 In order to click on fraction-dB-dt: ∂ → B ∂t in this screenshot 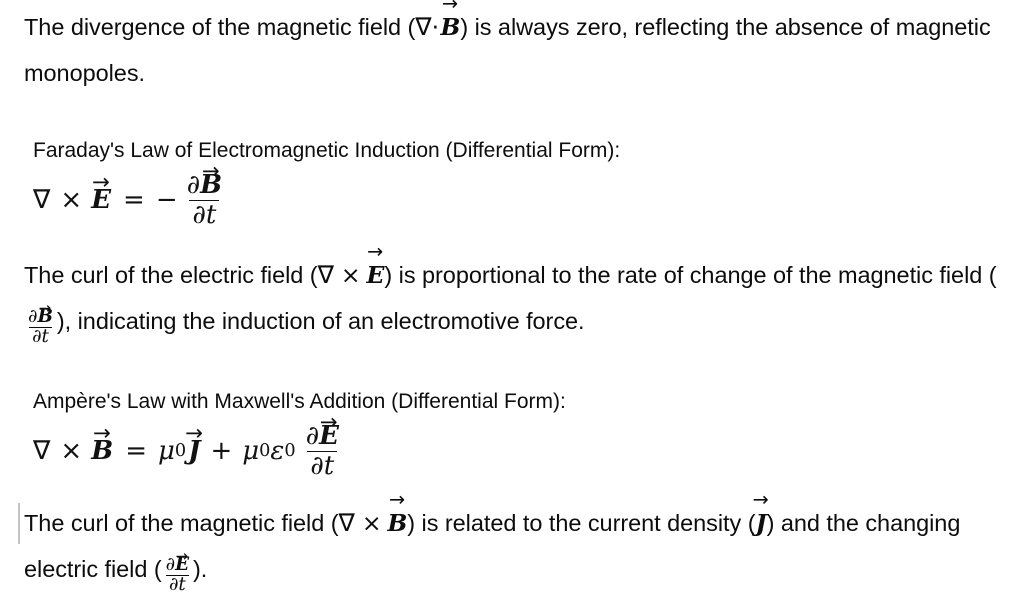, I will do `click(204, 195)`.